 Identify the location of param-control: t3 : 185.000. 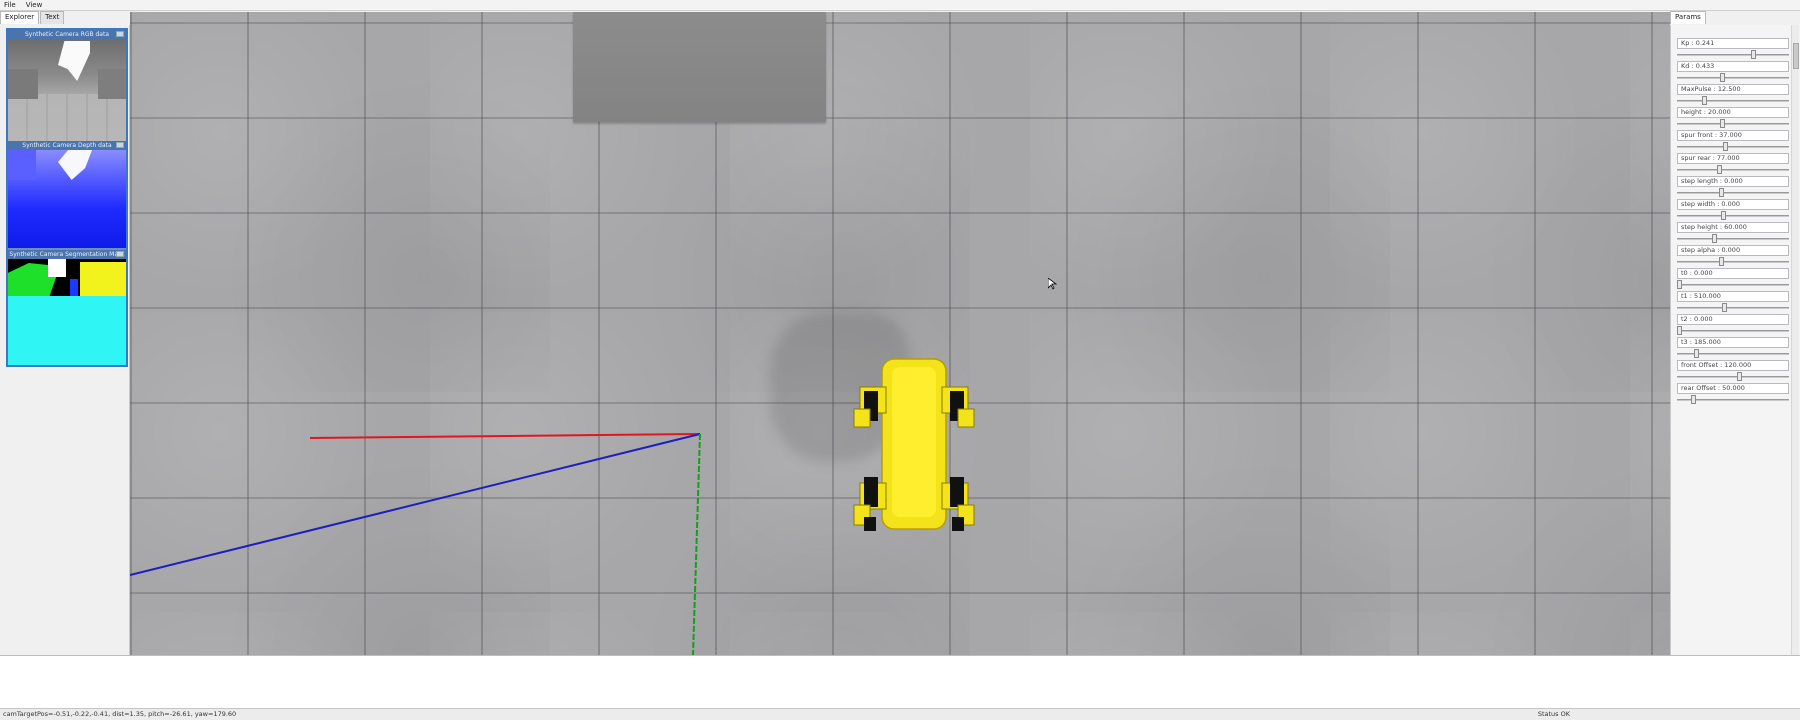
(1733, 349).